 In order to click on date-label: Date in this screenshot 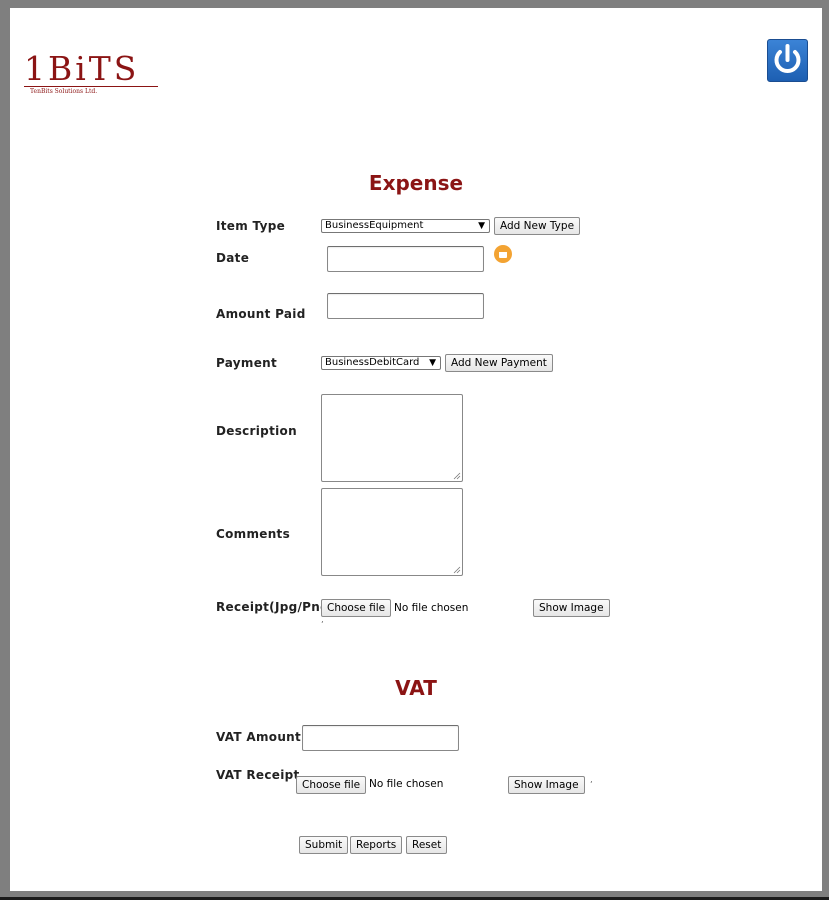, I will do `click(233, 258)`.